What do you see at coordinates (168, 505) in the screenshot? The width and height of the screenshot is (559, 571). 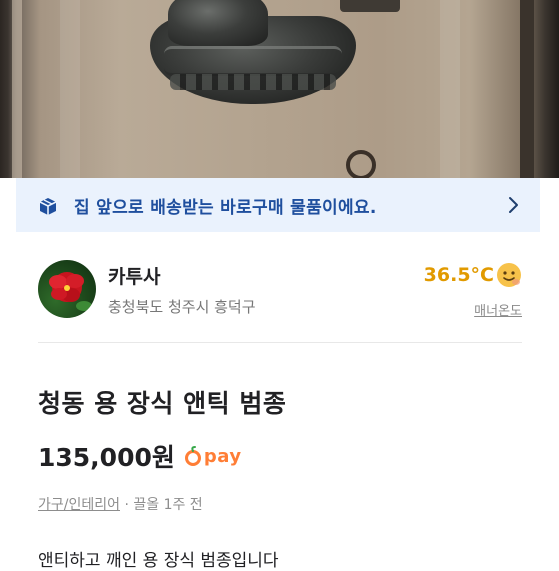 I see `bump-time: 끌올 1주 전` at bounding box center [168, 505].